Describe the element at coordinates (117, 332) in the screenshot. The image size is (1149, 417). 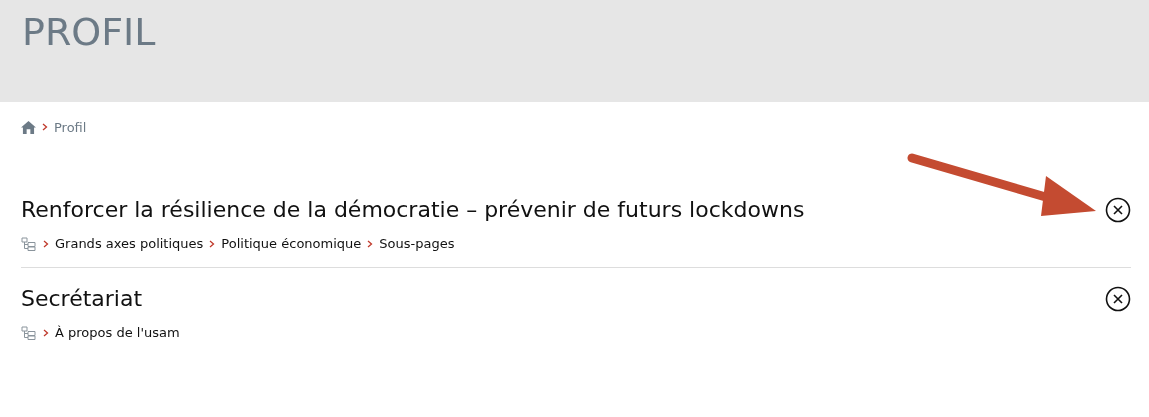
I see `path-link: À propos de l'usam` at that location.